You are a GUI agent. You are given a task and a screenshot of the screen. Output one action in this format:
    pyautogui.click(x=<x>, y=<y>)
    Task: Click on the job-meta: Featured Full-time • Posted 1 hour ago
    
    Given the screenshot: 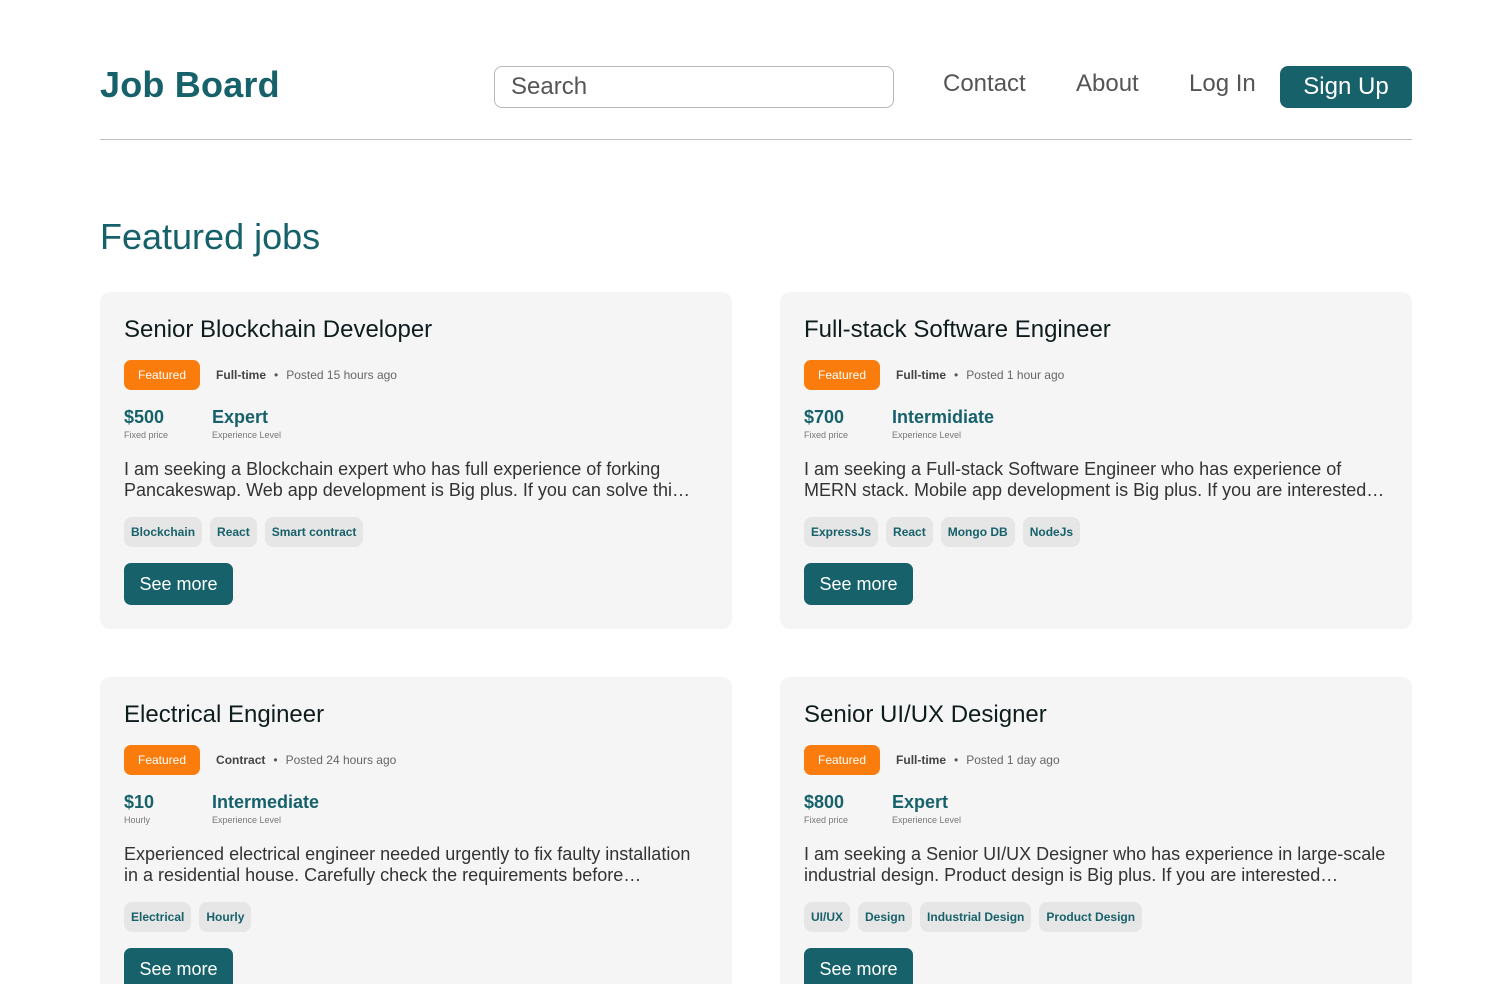 What is the action you would take?
    pyautogui.click(x=934, y=375)
    